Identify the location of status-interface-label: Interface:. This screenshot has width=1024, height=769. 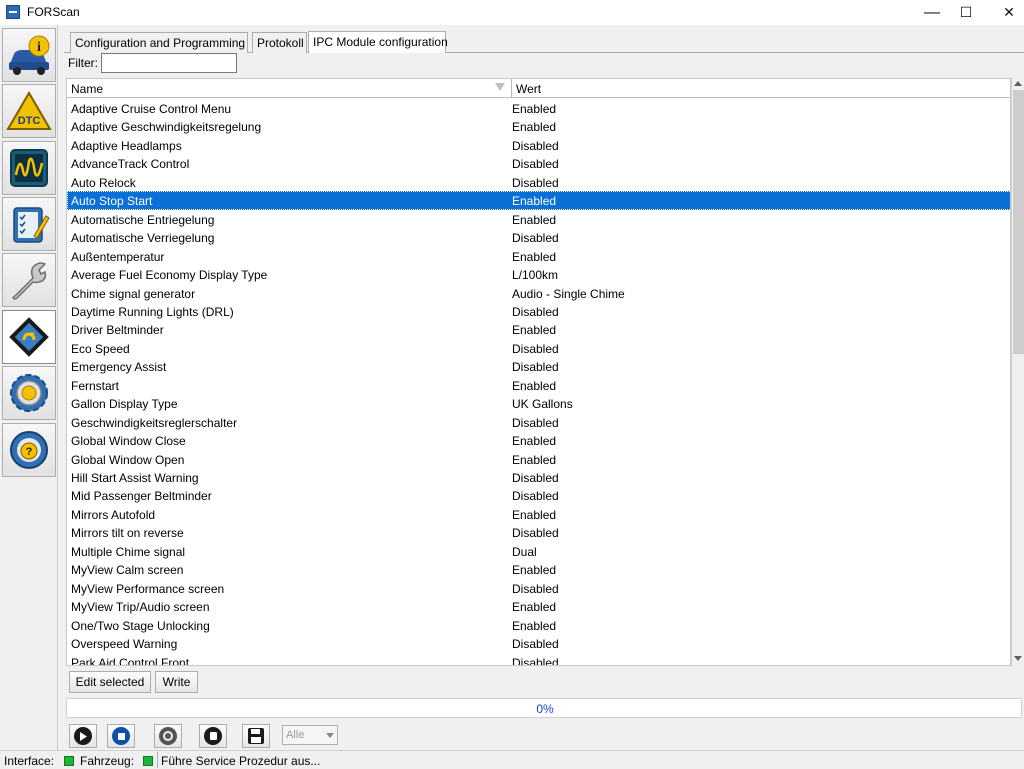
(29, 761).